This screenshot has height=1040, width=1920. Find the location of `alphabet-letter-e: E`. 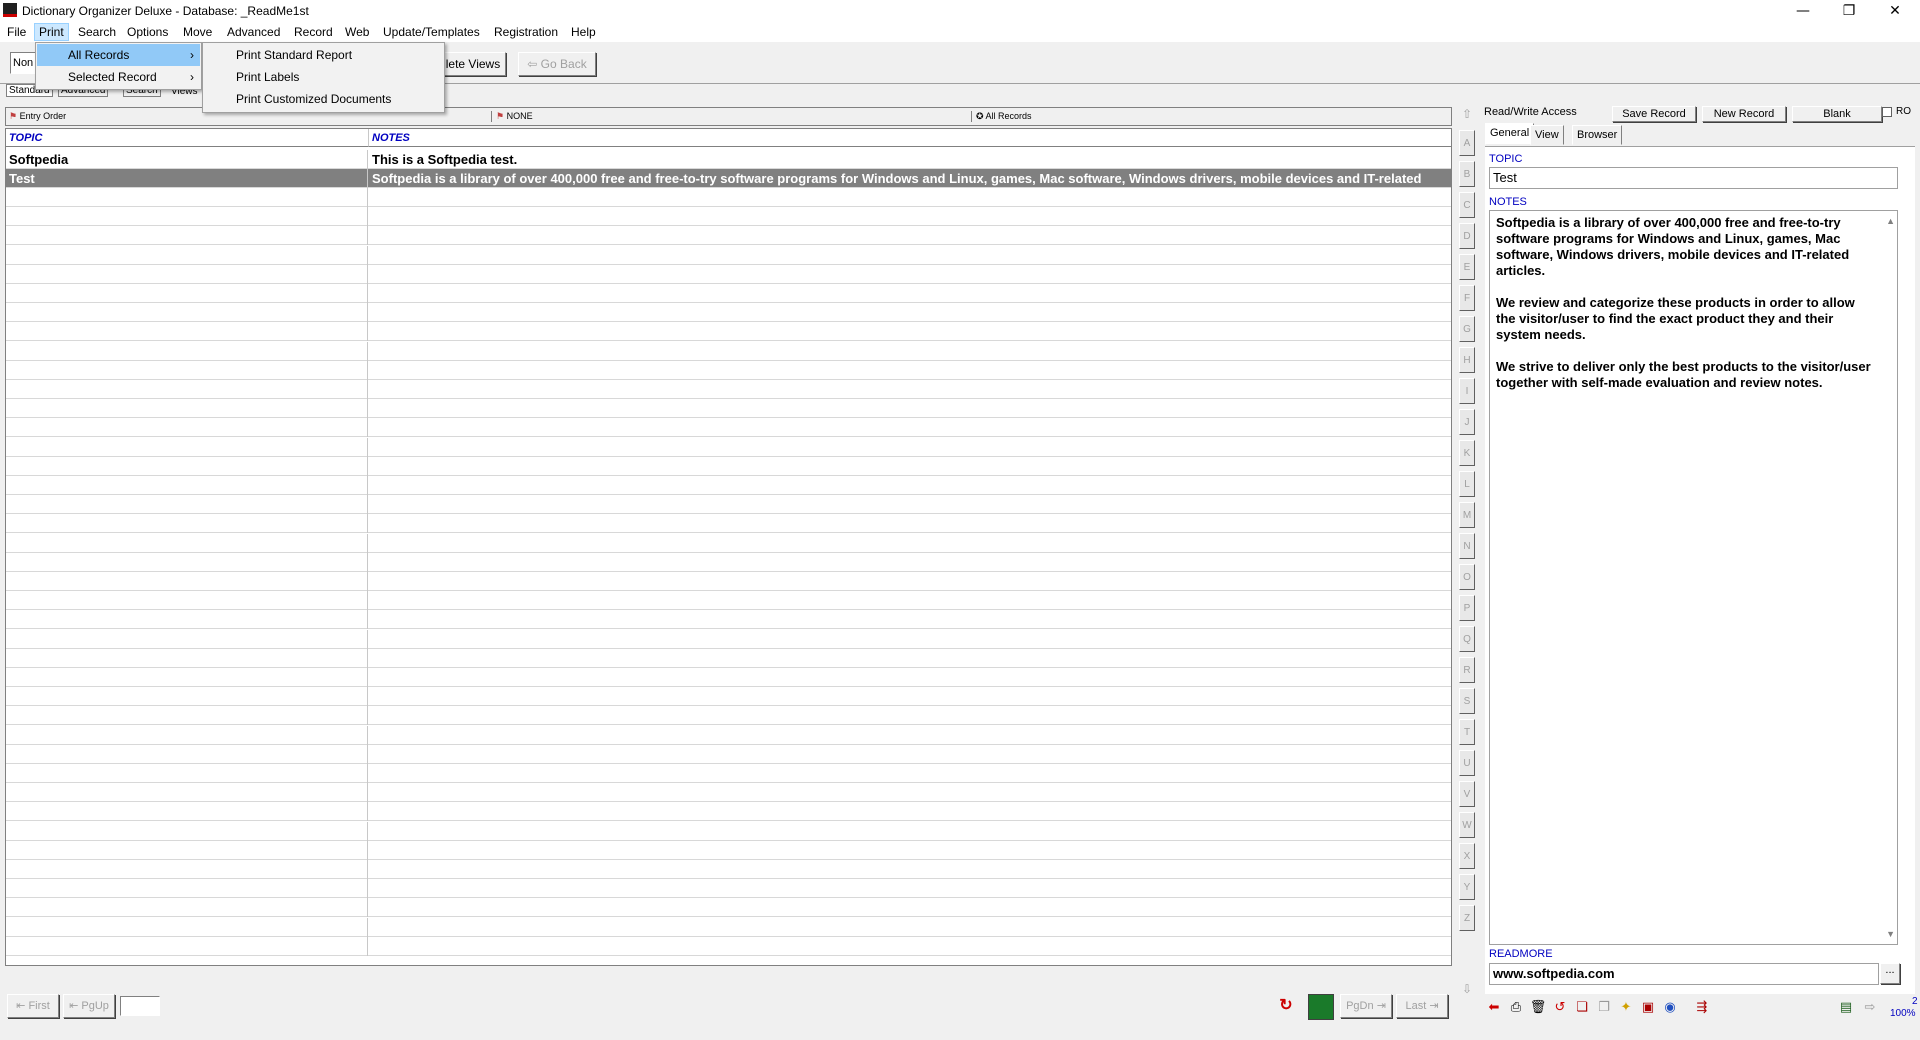

alphabet-letter-e: E is located at coordinates (1467, 267).